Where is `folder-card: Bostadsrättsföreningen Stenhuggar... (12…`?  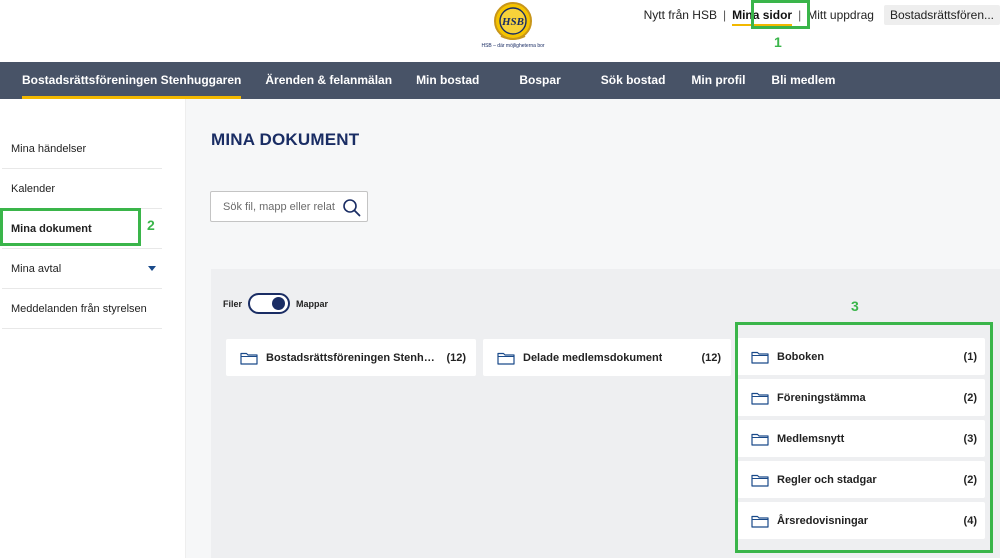 folder-card: Bostadsrättsföreningen Stenhuggar... (12… is located at coordinates (351, 357).